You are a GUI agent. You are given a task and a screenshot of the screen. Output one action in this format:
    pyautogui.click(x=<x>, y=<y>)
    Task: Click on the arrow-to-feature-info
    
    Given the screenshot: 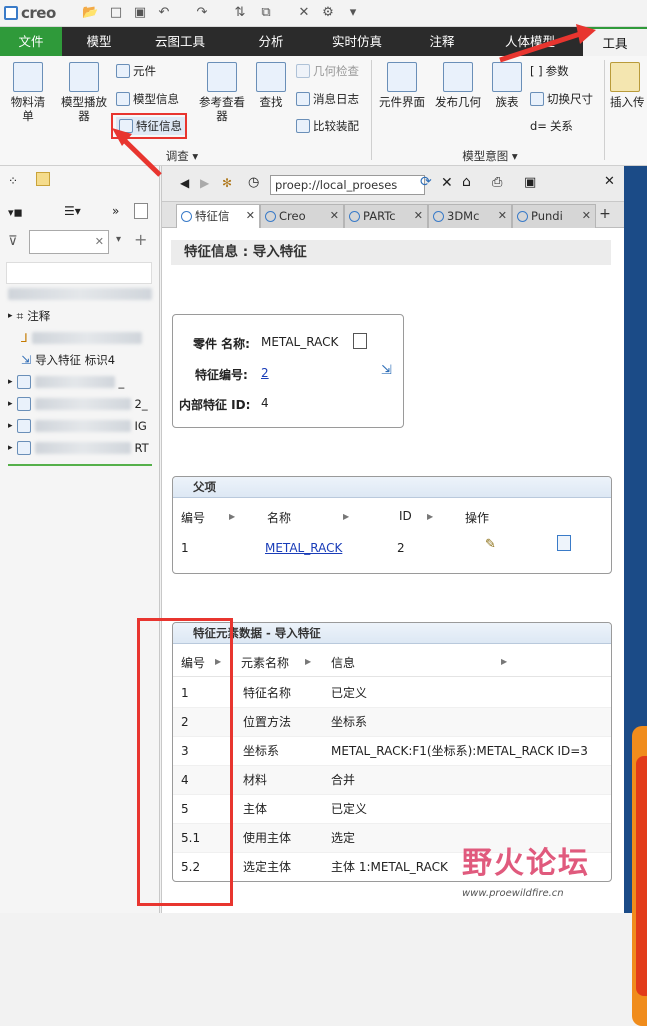 What is the action you would take?
    pyautogui.click(x=142, y=157)
    